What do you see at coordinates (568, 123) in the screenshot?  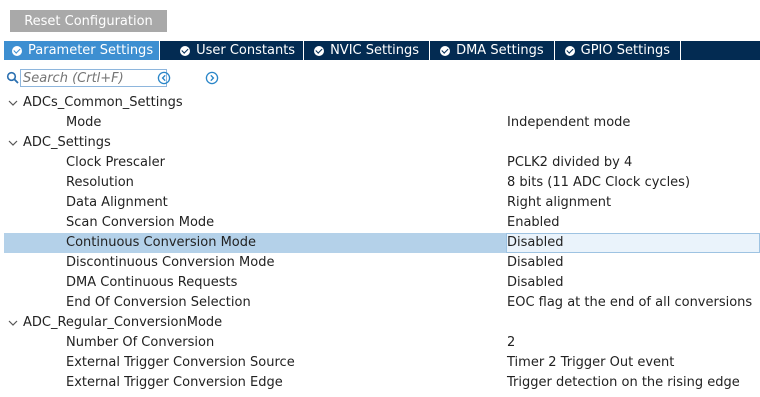 I see `param-value: Independent mode` at bounding box center [568, 123].